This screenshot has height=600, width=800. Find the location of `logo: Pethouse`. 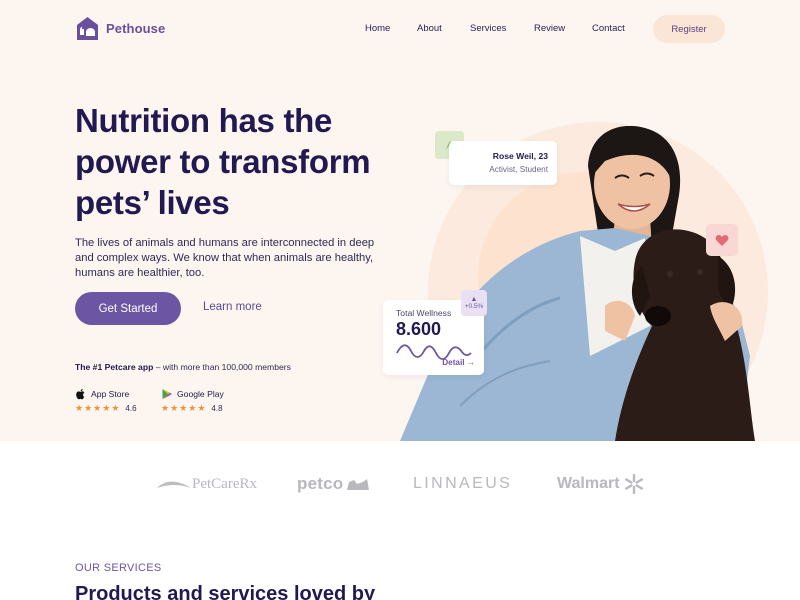

logo: Pethouse is located at coordinates (120, 28).